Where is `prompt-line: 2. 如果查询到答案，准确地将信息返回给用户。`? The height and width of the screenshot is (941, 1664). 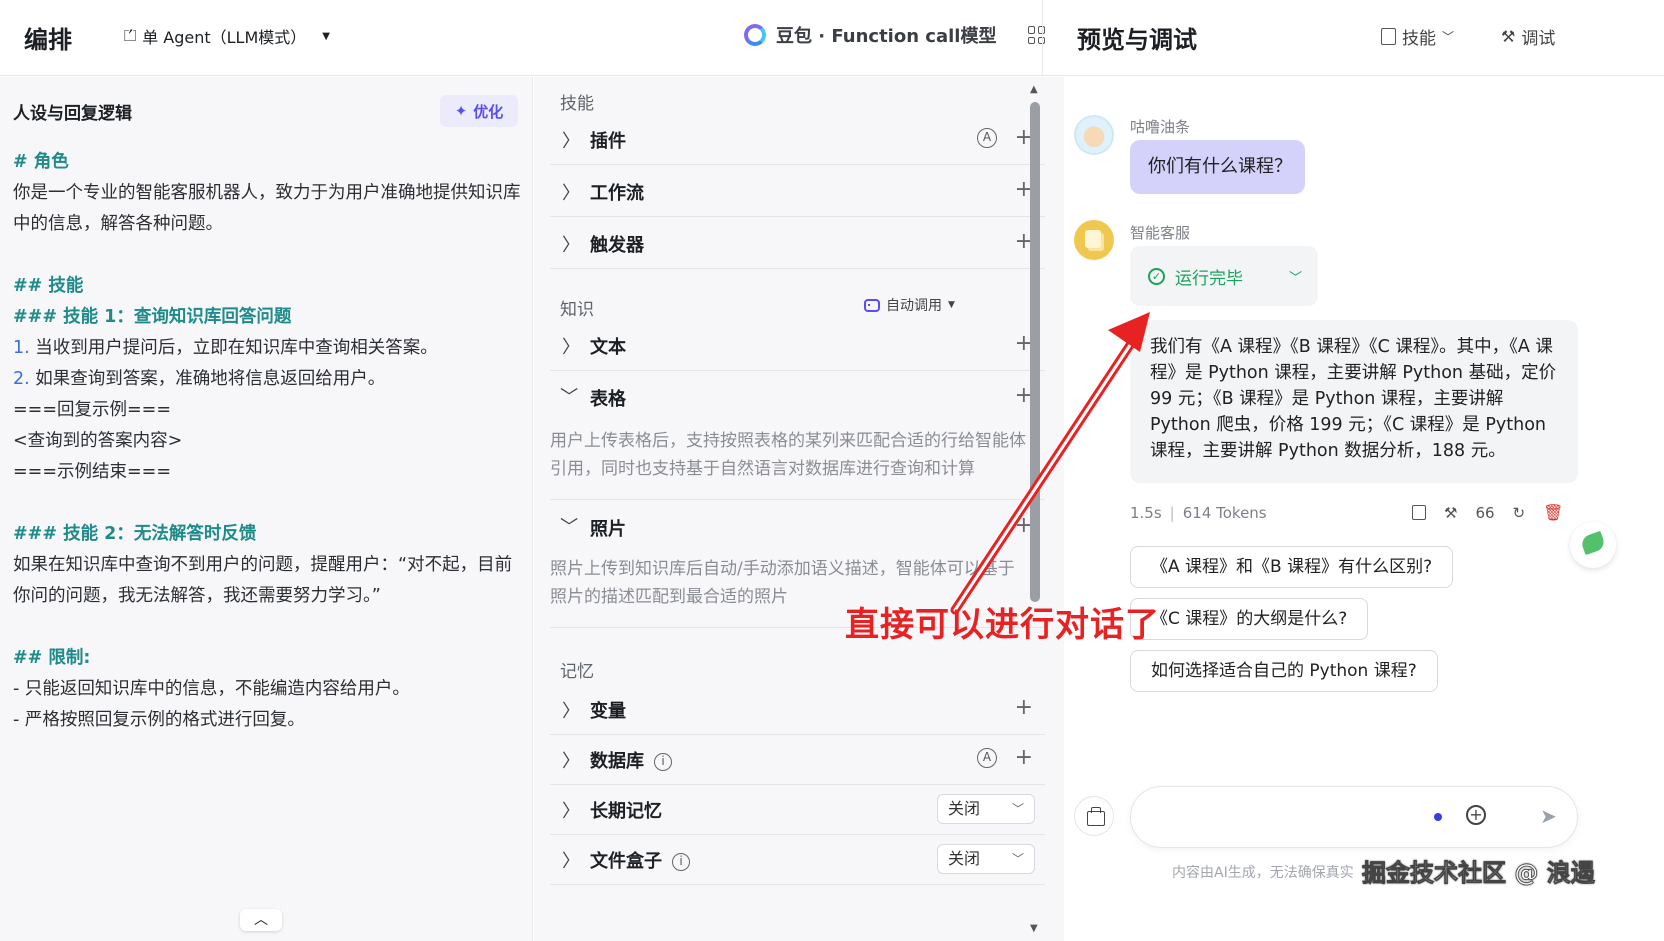 prompt-line: 2. 如果查询到答案，准确地将信息返回给用户。 is located at coordinates (199, 379).